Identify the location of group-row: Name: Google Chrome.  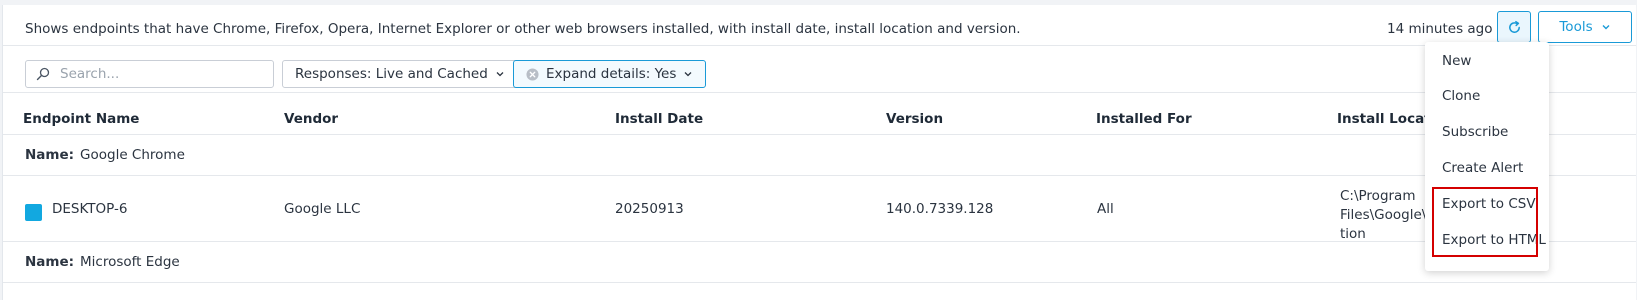
(105, 155).